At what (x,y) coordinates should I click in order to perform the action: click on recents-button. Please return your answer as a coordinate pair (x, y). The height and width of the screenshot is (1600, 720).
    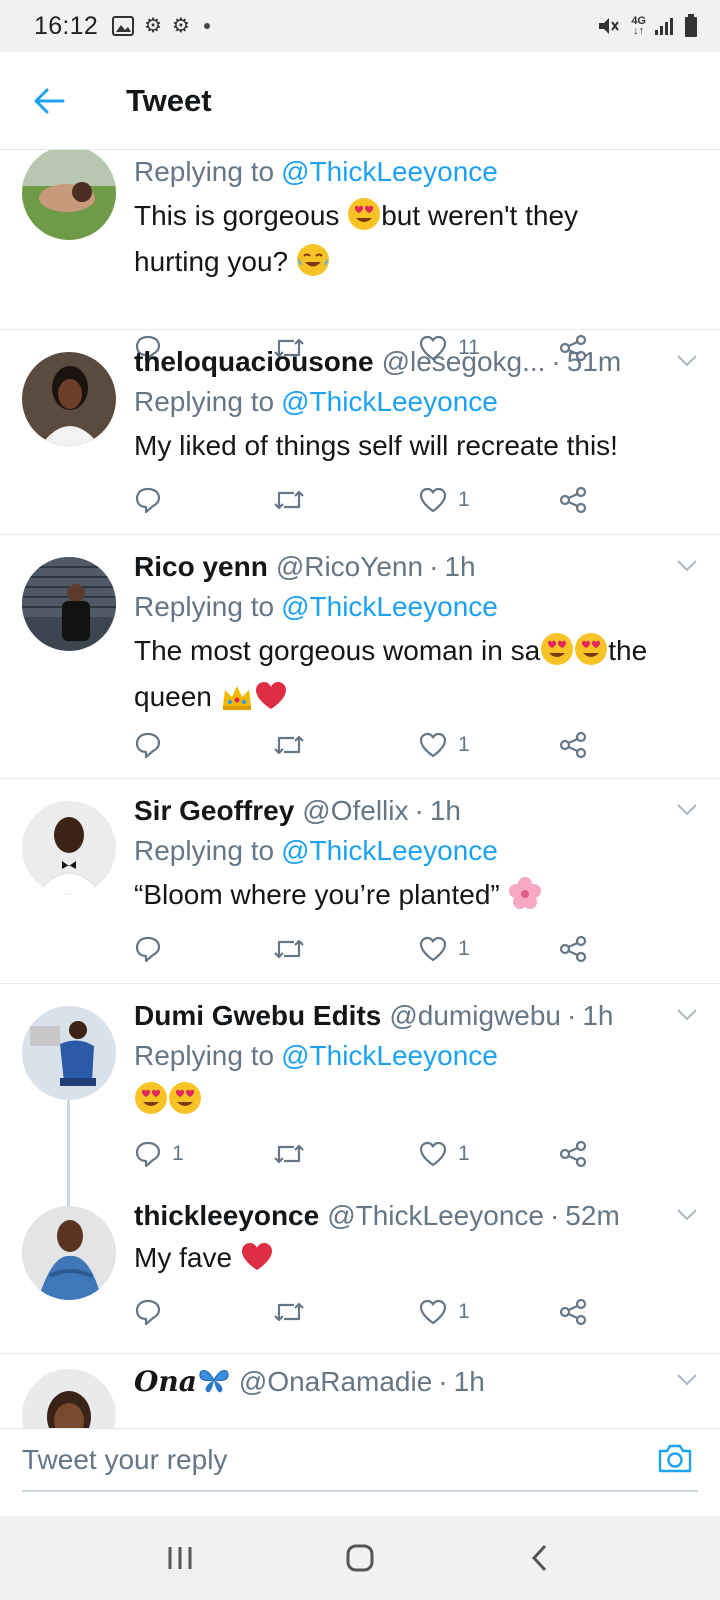
    Looking at the image, I should click on (180, 1558).